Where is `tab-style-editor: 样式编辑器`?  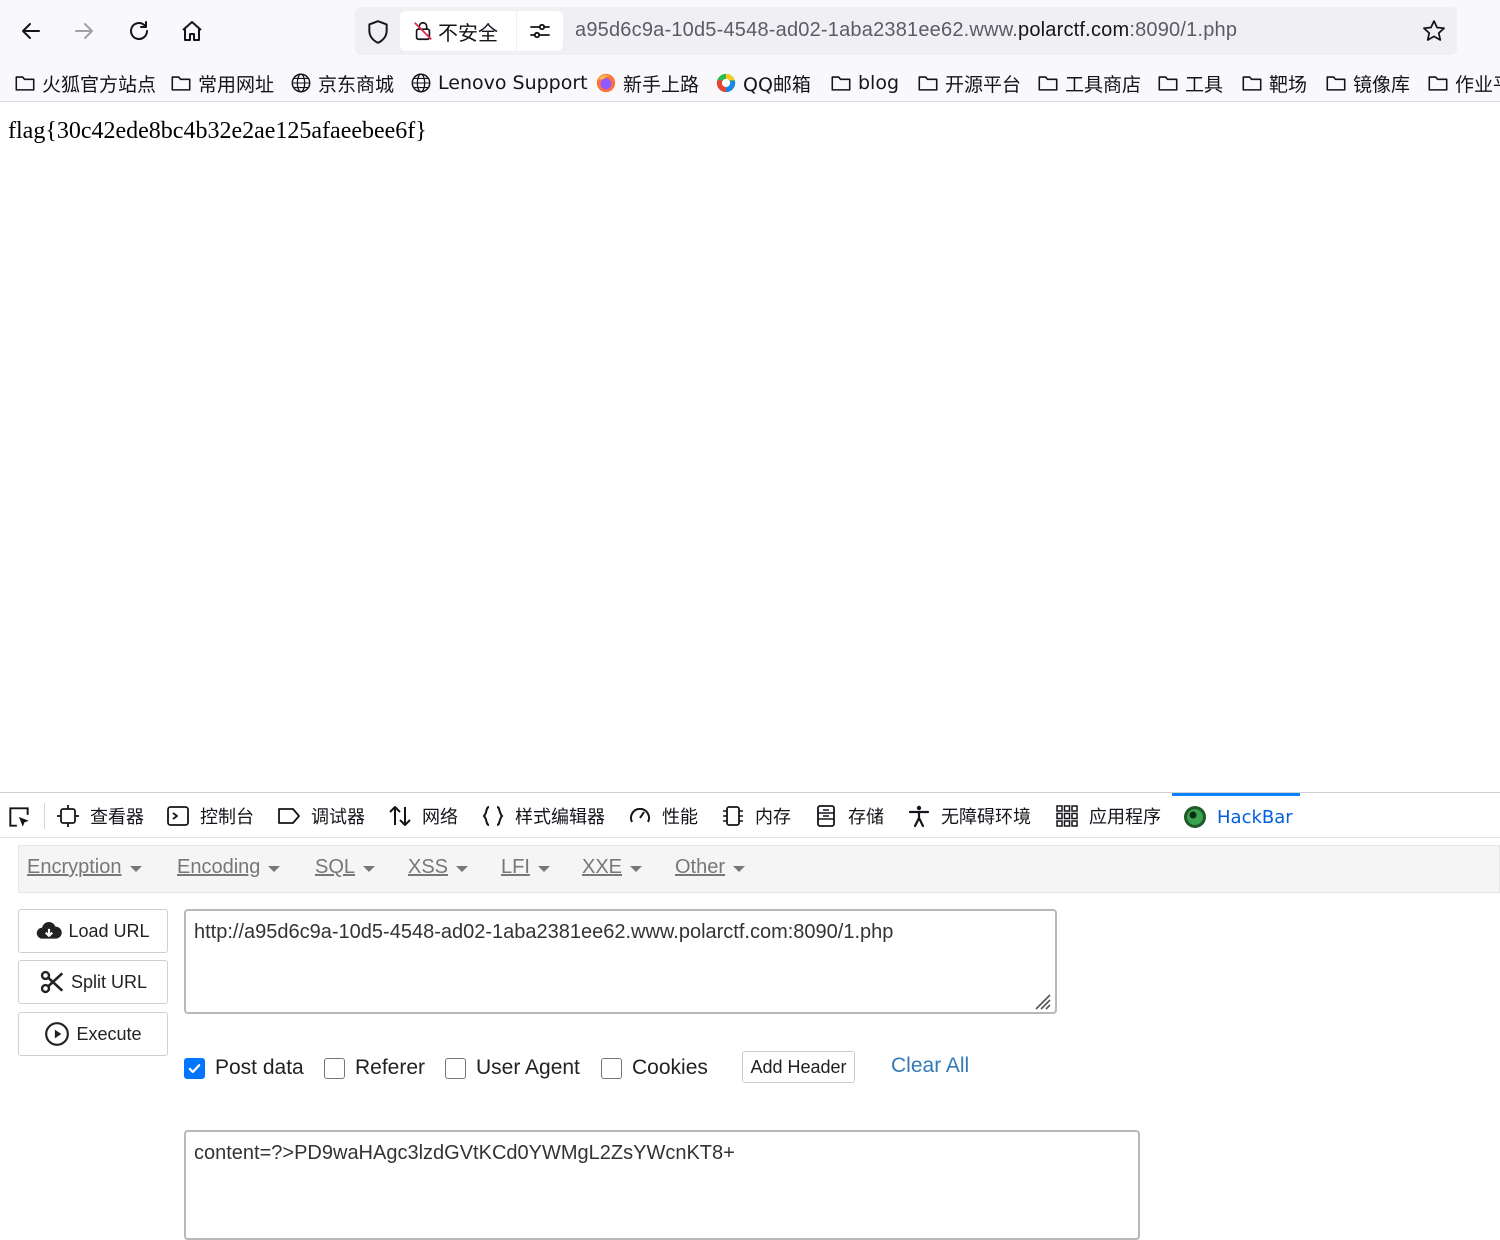 tab-style-editor: 样式编辑器 is located at coordinates (543, 815).